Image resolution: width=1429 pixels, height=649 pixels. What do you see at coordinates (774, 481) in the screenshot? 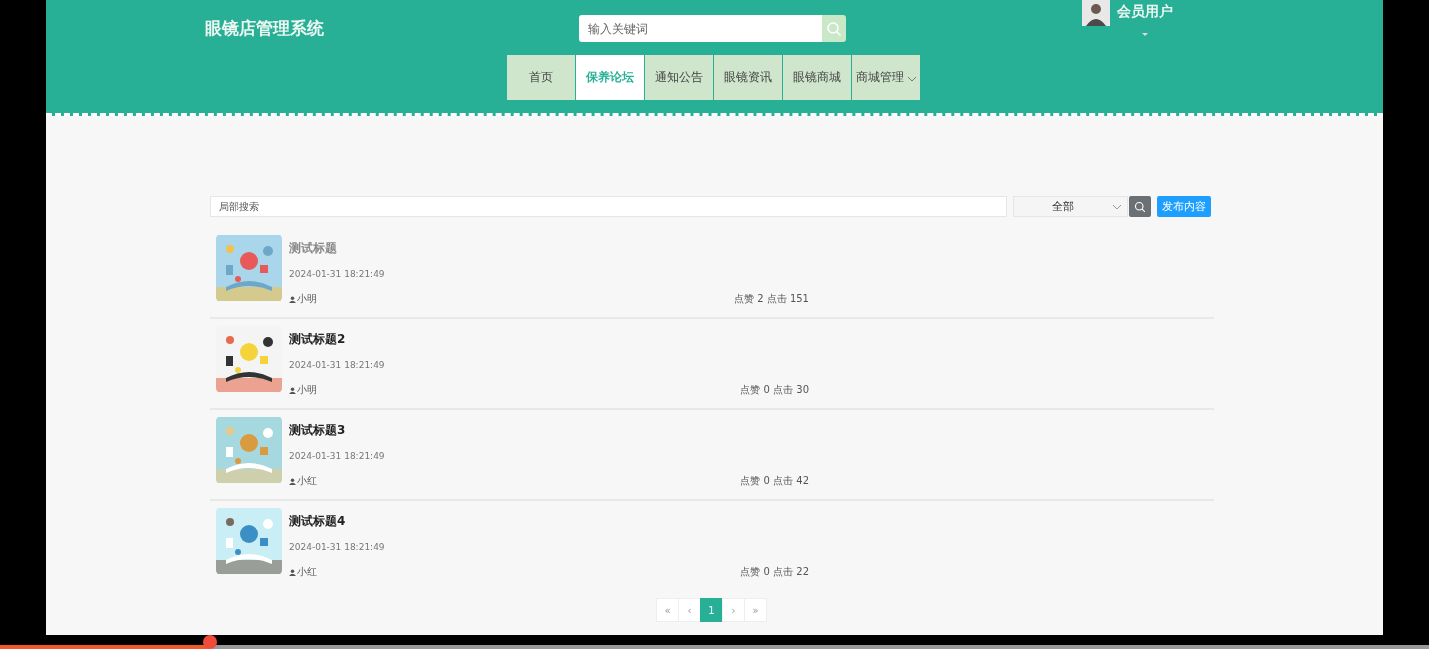
I see `post-stats: 点赞 0 点击 42` at bounding box center [774, 481].